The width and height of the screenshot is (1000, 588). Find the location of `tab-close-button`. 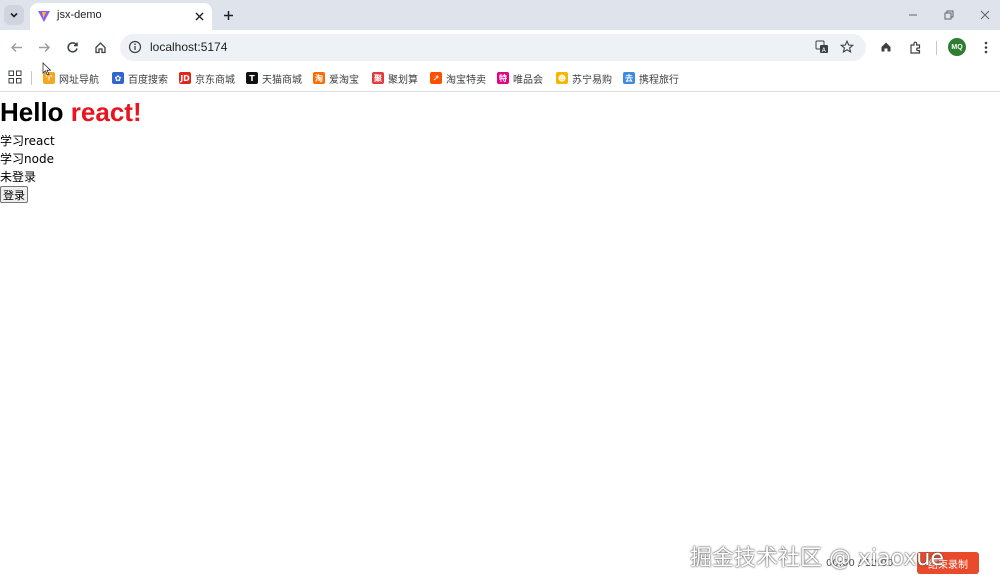

tab-close-button is located at coordinates (199, 16).